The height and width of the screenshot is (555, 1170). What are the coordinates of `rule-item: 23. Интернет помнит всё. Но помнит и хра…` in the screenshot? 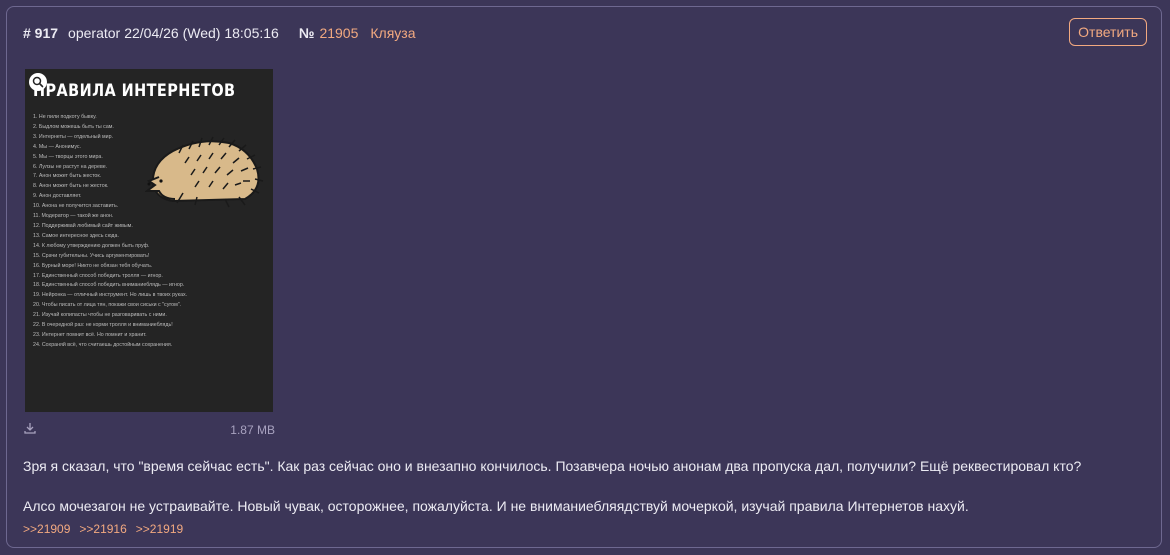 It's located at (90, 334).